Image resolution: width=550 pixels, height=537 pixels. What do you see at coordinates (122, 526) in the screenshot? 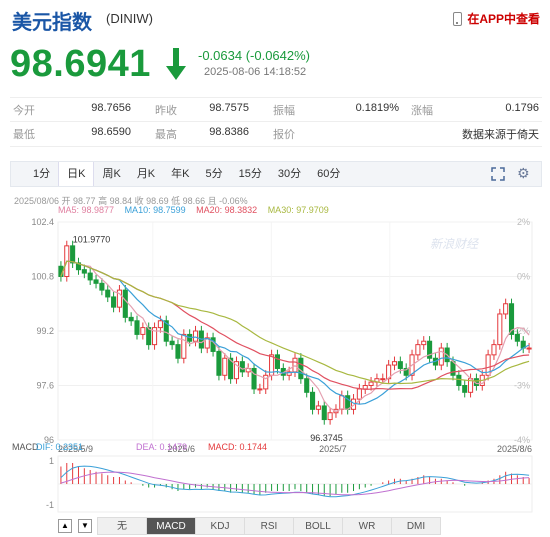
I see `indicator-tab-none: 无` at bounding box center [122, 526].